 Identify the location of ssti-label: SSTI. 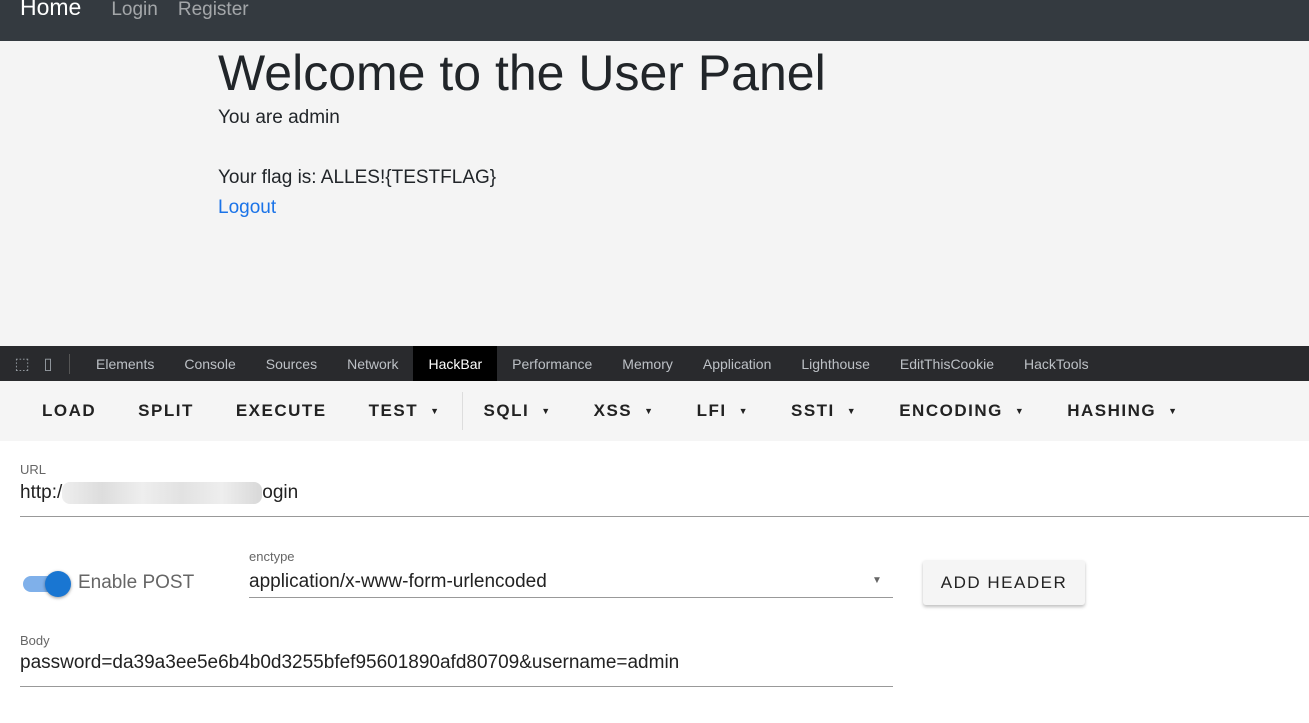
(812, 410).